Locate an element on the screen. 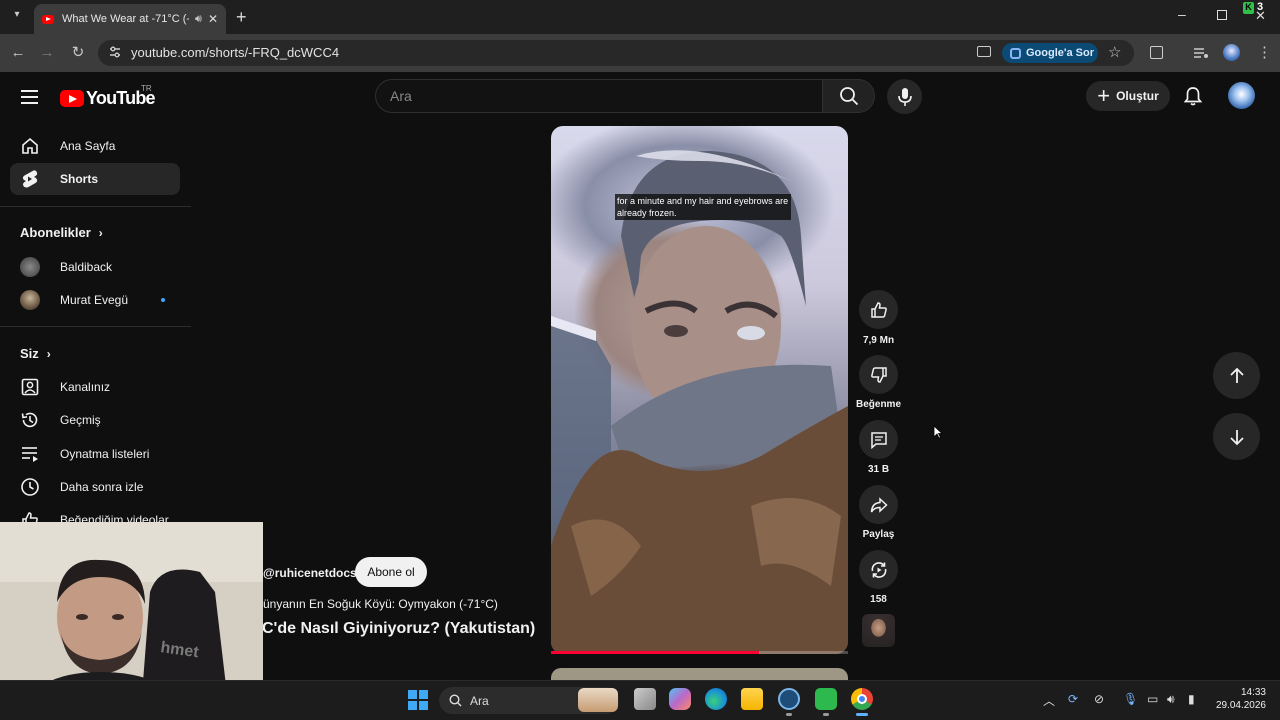 The height and width of the screenshot is (720, 1280). subscribe-button: Abone ol is located at coordinates (391, 572).